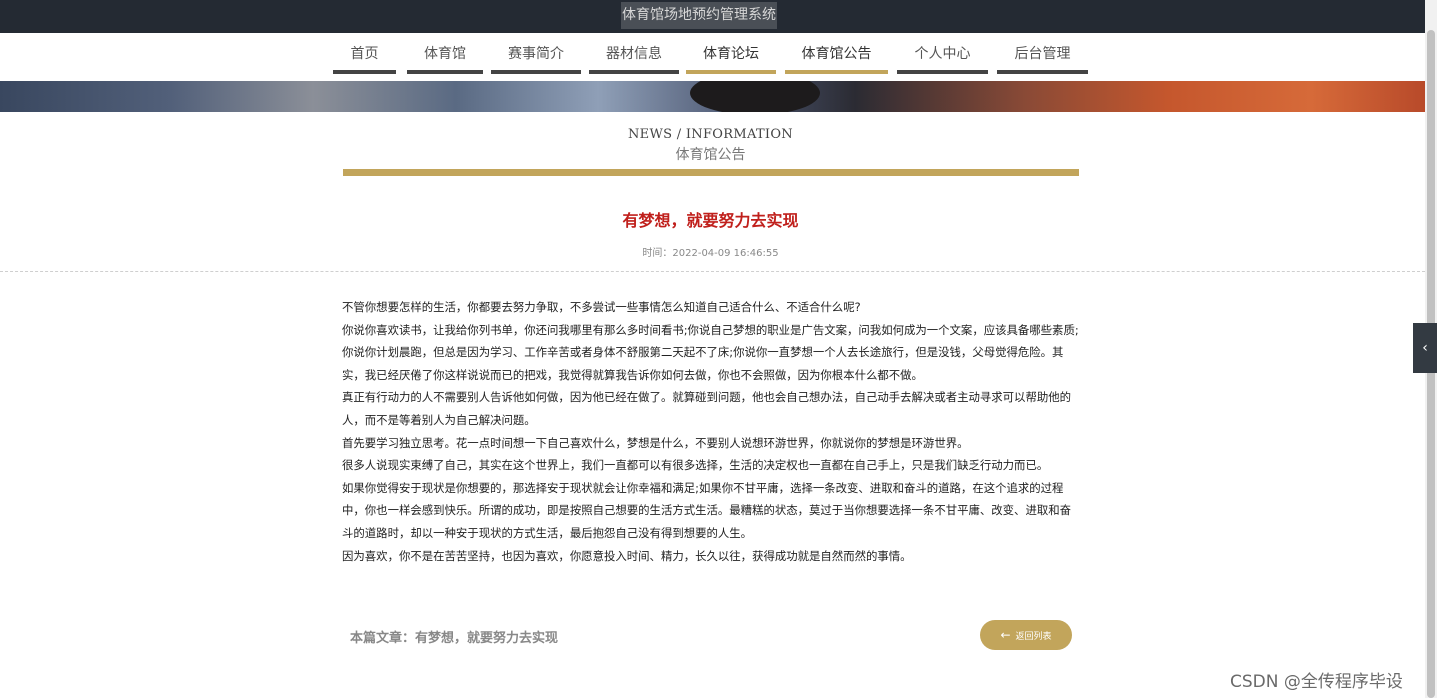 This screenshot has width=1437, height=698. Describe the element at coordinates (657, 253) in the screenshot. I see `time-label: 时间：` at that location.